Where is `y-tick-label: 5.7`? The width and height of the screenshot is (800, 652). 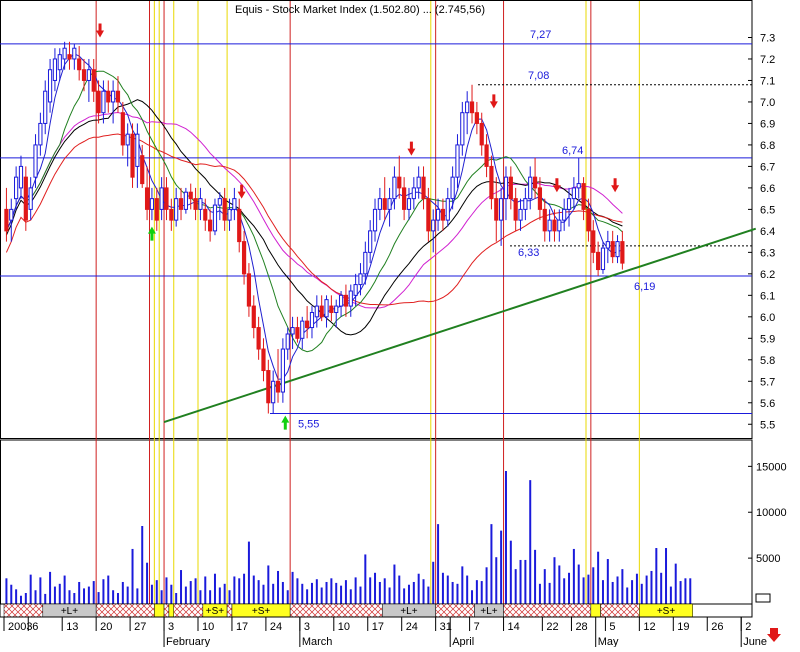 y-tick-label: 5.7 is located at coordinates (767, 382).